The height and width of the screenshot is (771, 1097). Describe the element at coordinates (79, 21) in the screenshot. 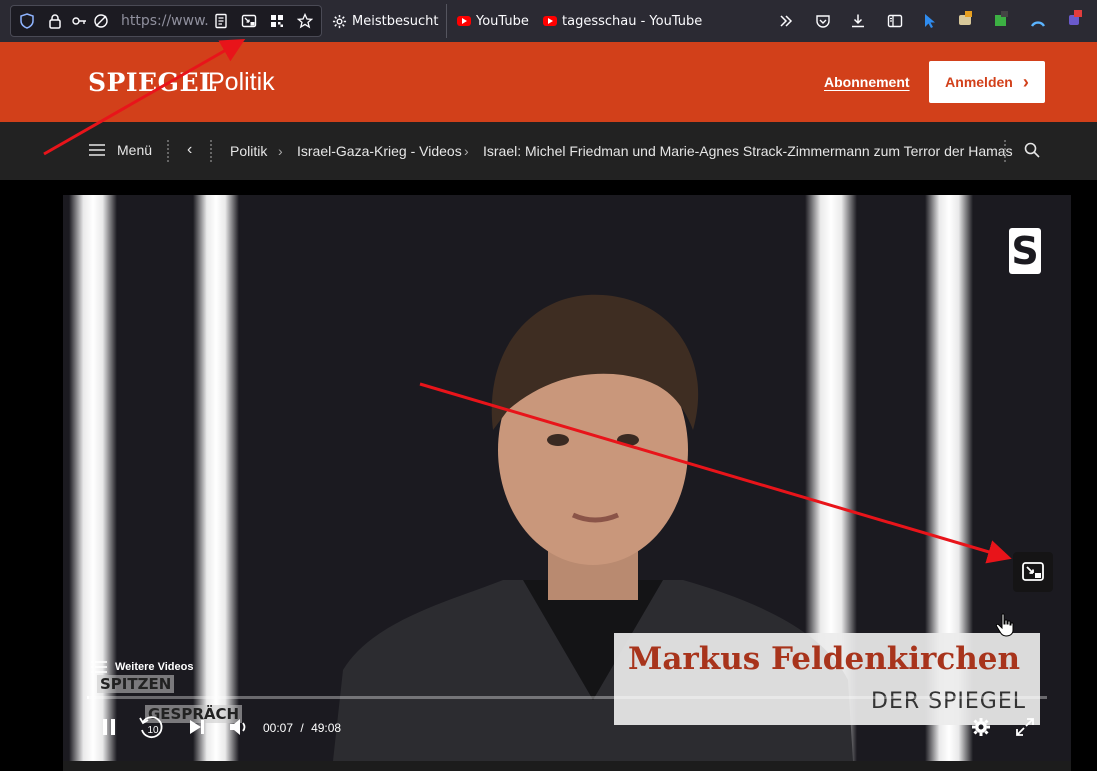

I see `permissions-icon` at that location.